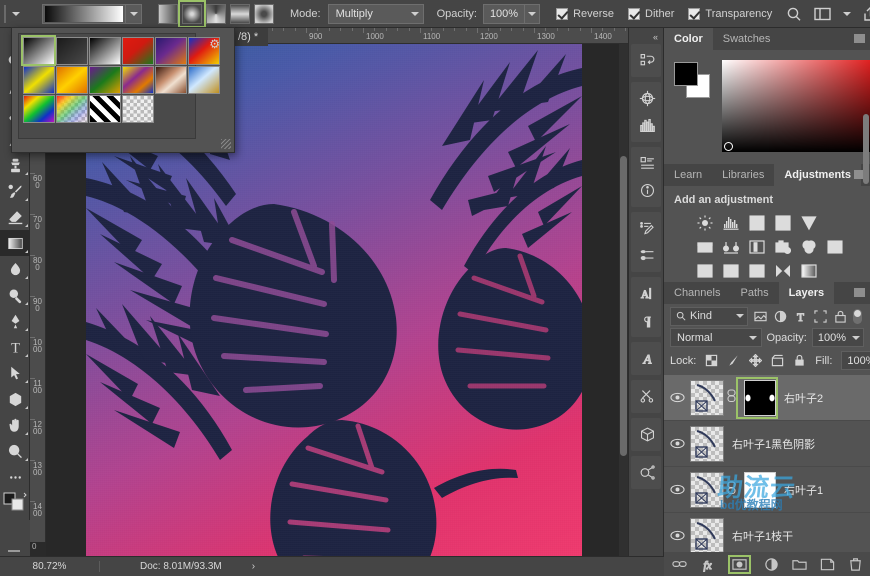 Image resolution: width=870 pixels, height=576 pixels. What do you see at coordinates (138, 109) in the screenshot?
I see `gradient-preset-neutral-density` at bounding box center [138, 109].